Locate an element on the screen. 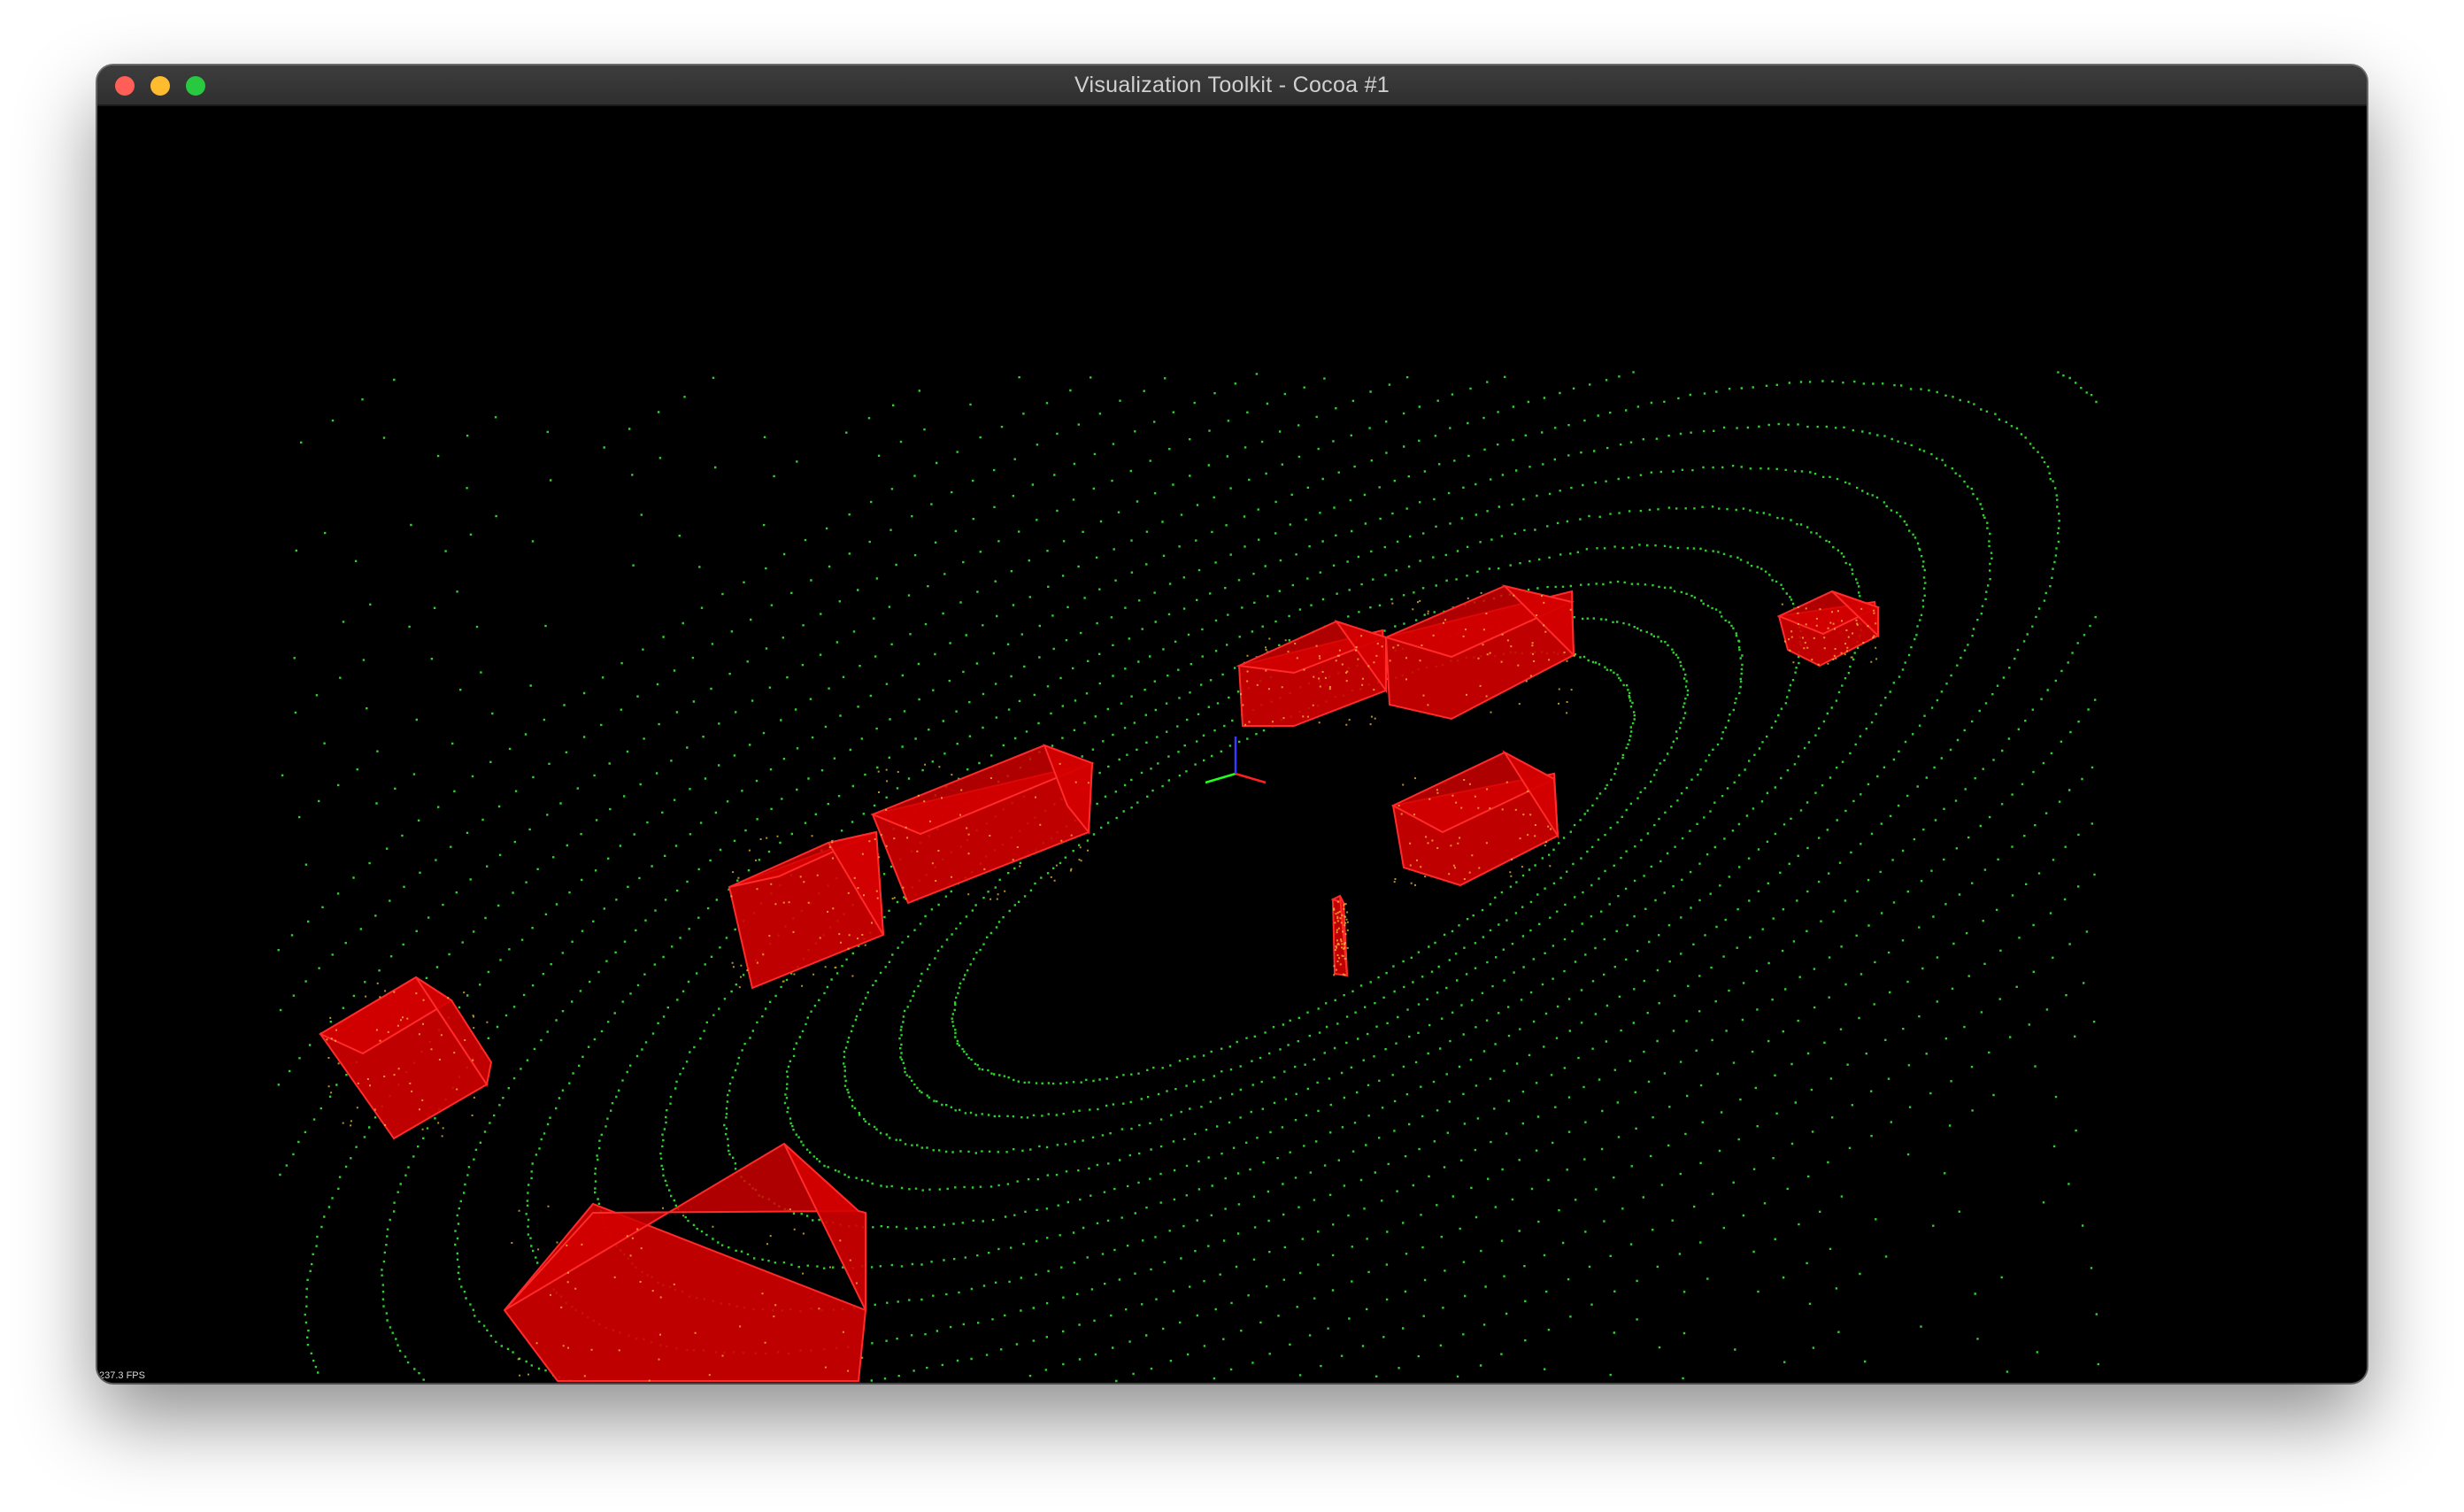 The width and height of the screenshot is (2464, 1512). axis-y-line is located at coordinates (1221, 778).